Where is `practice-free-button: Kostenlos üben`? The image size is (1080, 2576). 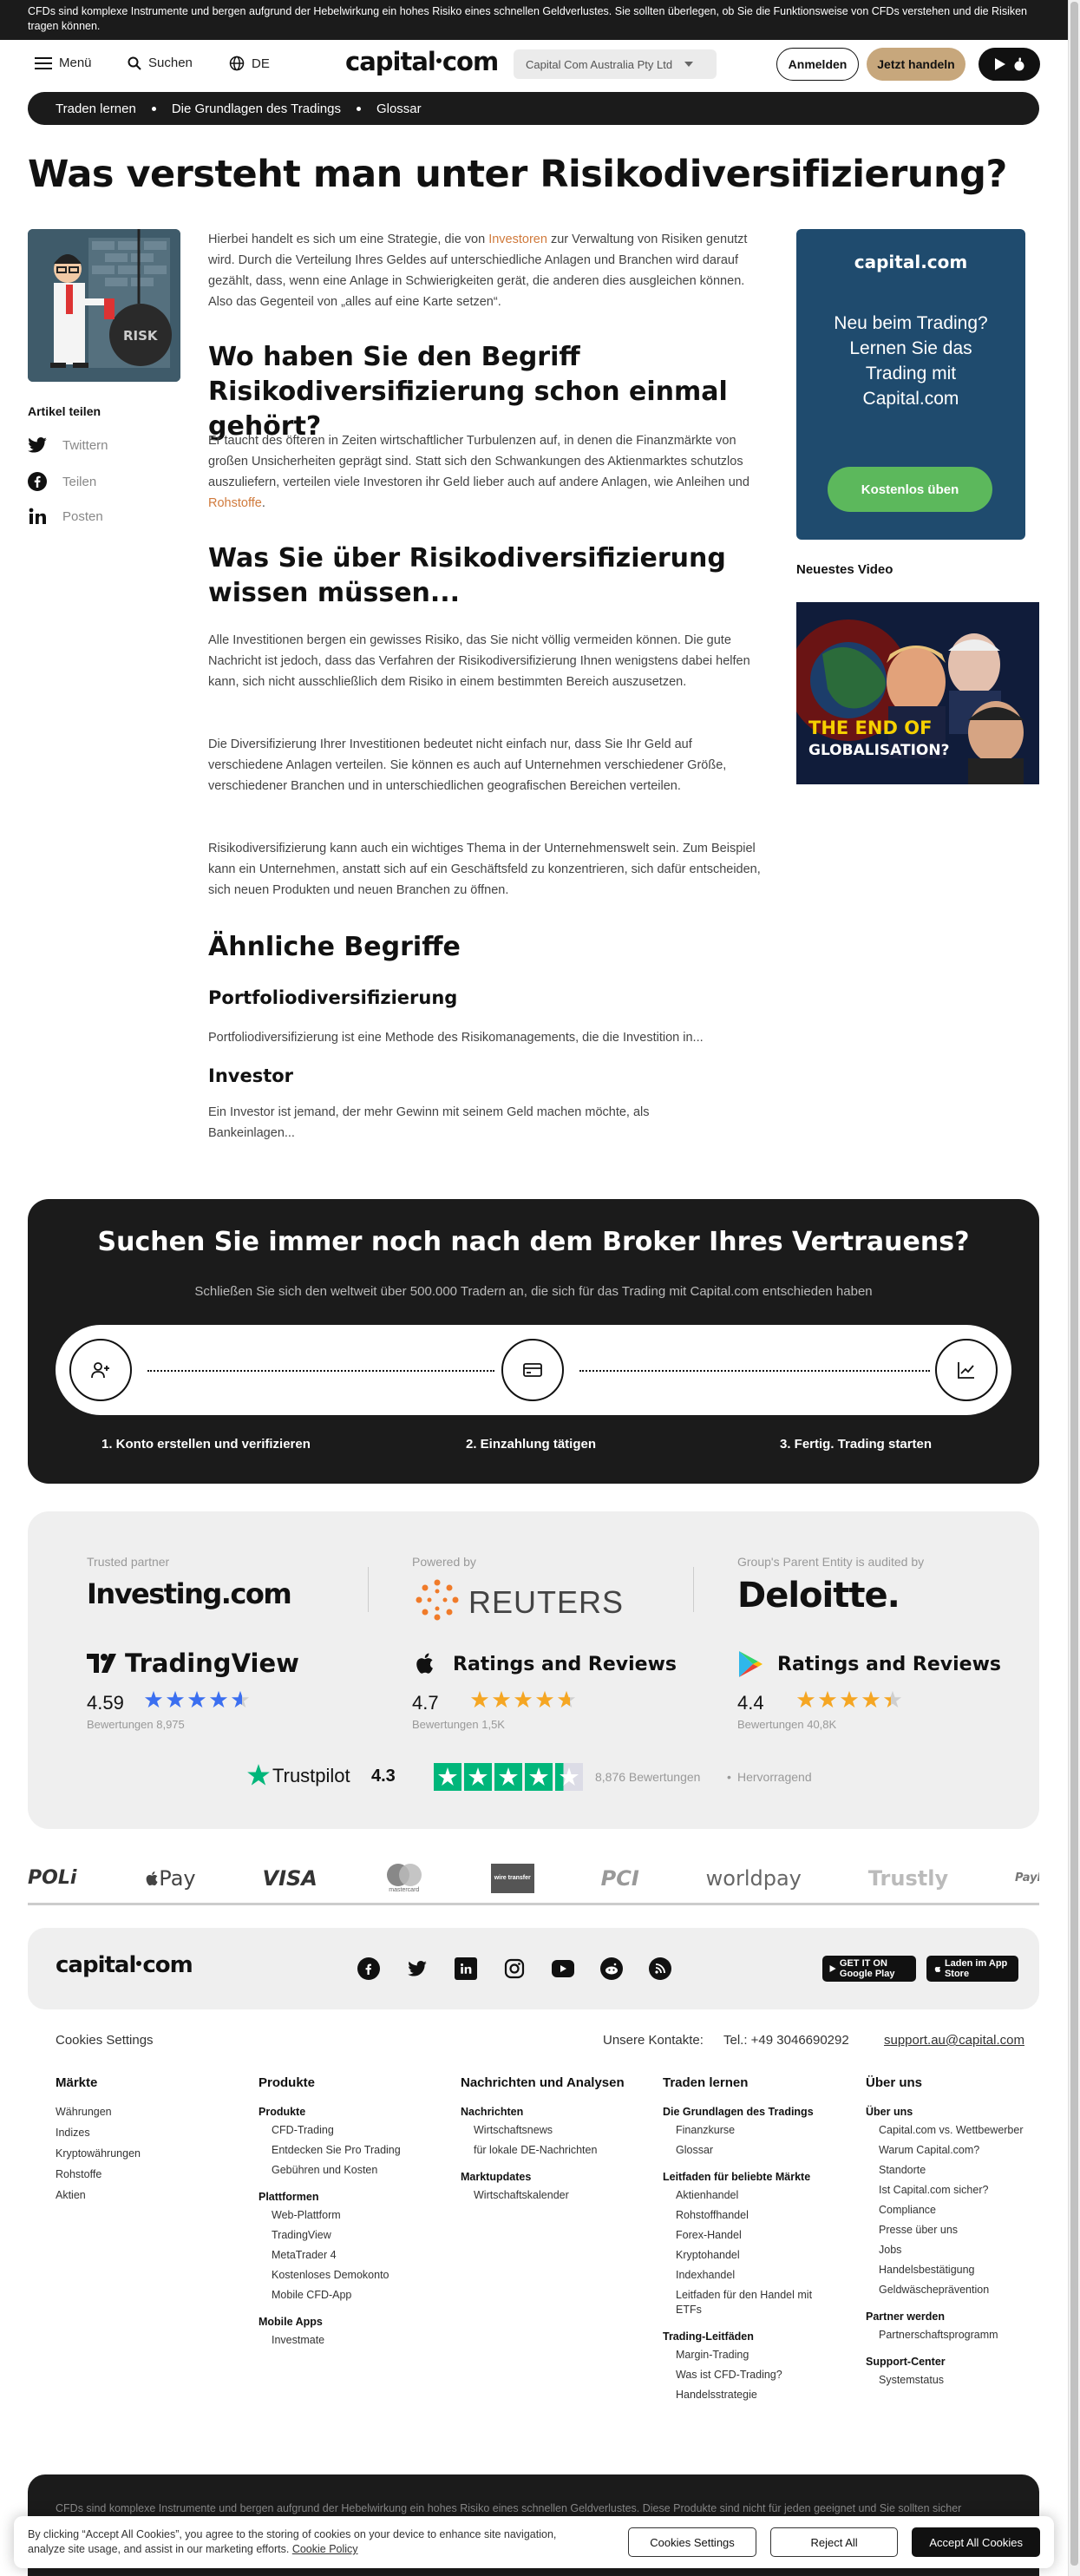
practice-free-button: Kostenlos üben is located at coordinates (910, 489).